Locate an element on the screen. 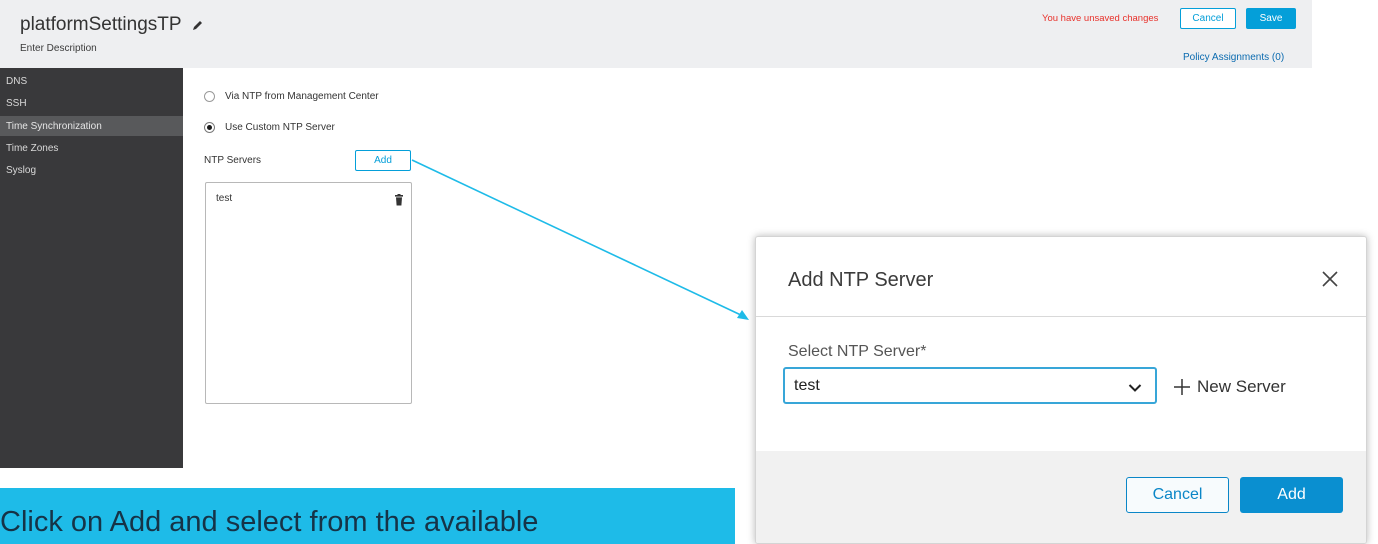  trash-icon is located at coordinates (399, 199).